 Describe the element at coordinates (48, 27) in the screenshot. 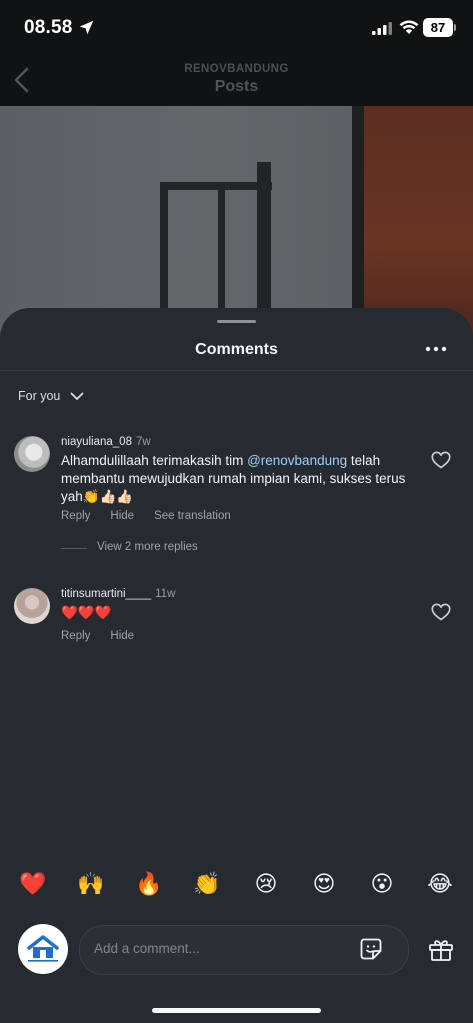

I see `status-time: 08.58` at that location.